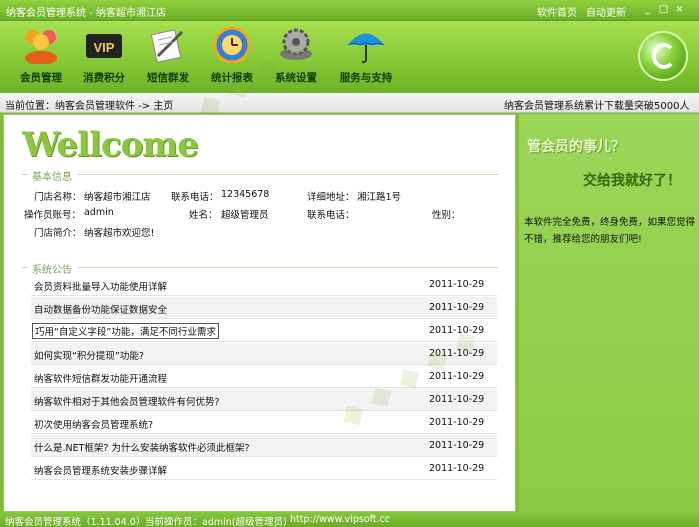 Image resolution: width=699 pixels, height=527 pixels. What do you see at coordinates (610, 231) in the screenshot?
I see `promo-text: 本软件完全免费，终身免费，如果您觉得不错，推荐给您的朋友们吧!` at bounding box center [610, 231].